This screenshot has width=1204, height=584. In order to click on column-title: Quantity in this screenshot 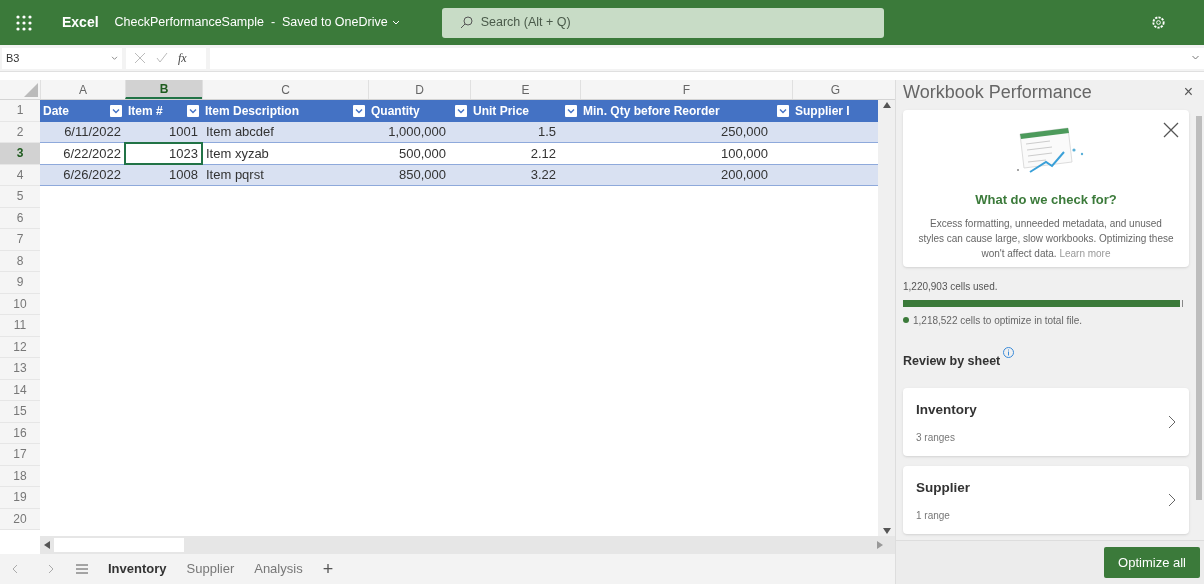, I will do `click(395, 111)`.